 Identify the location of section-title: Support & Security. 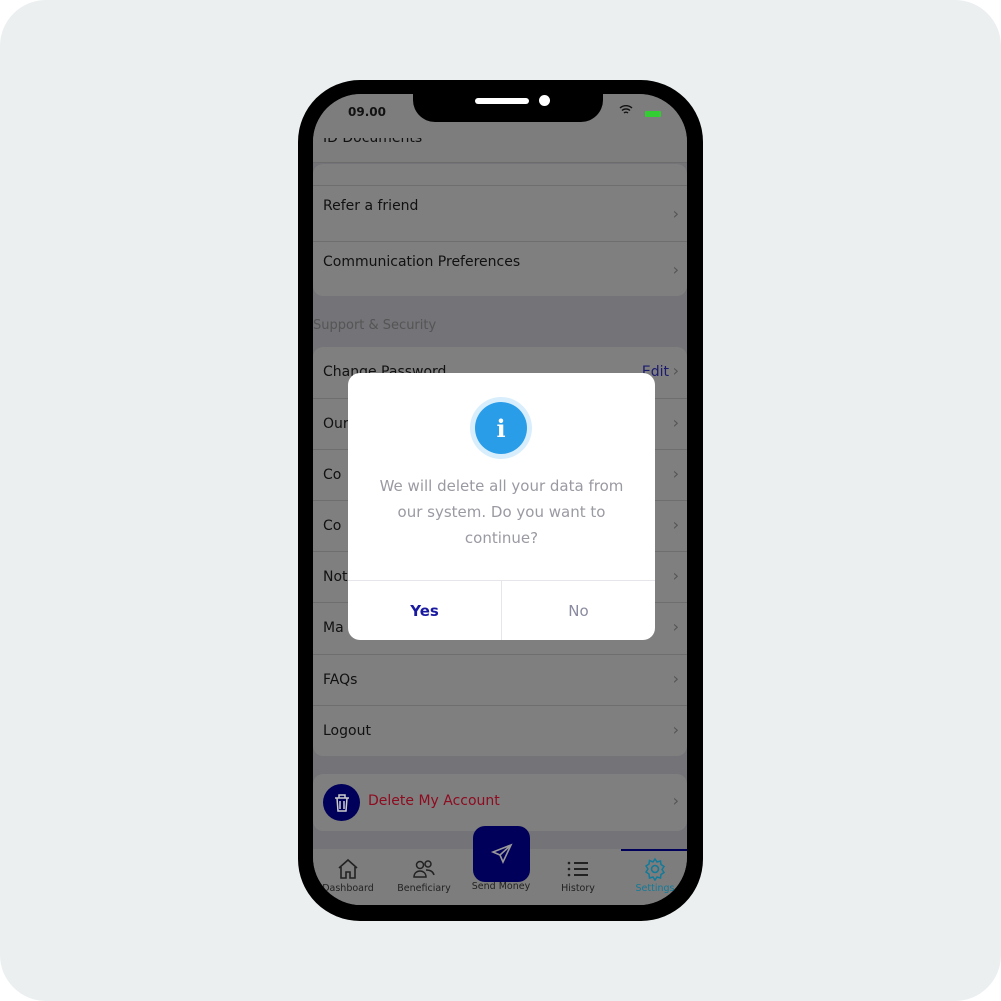
(375, 325).